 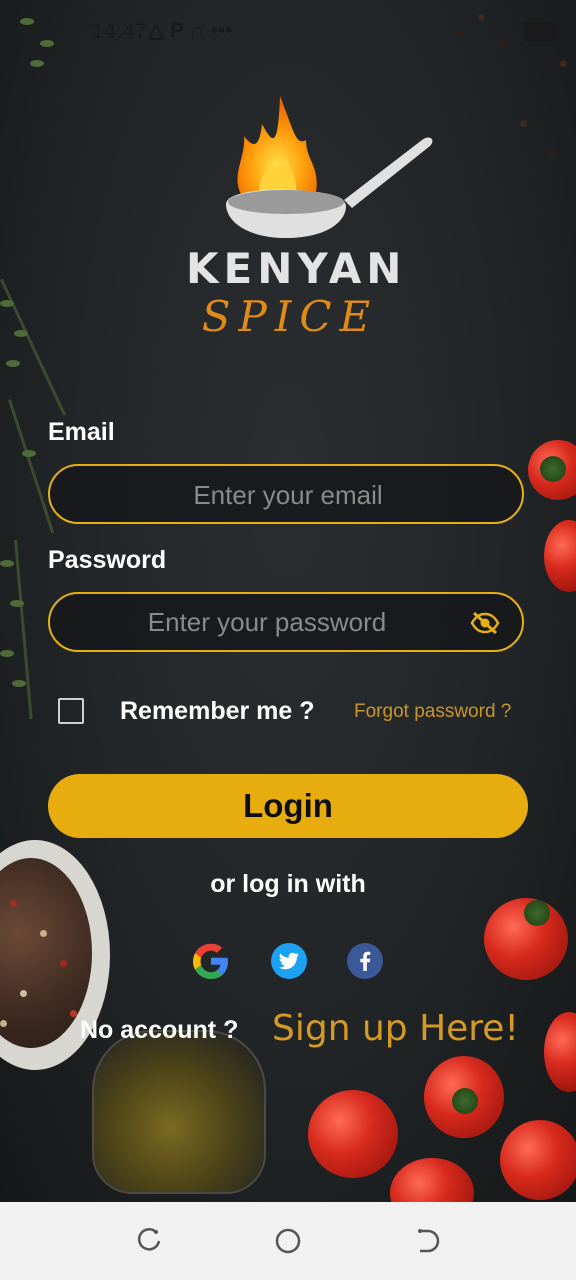 I want to click on brand-name: KENYAN, so click(x=296, y=268).